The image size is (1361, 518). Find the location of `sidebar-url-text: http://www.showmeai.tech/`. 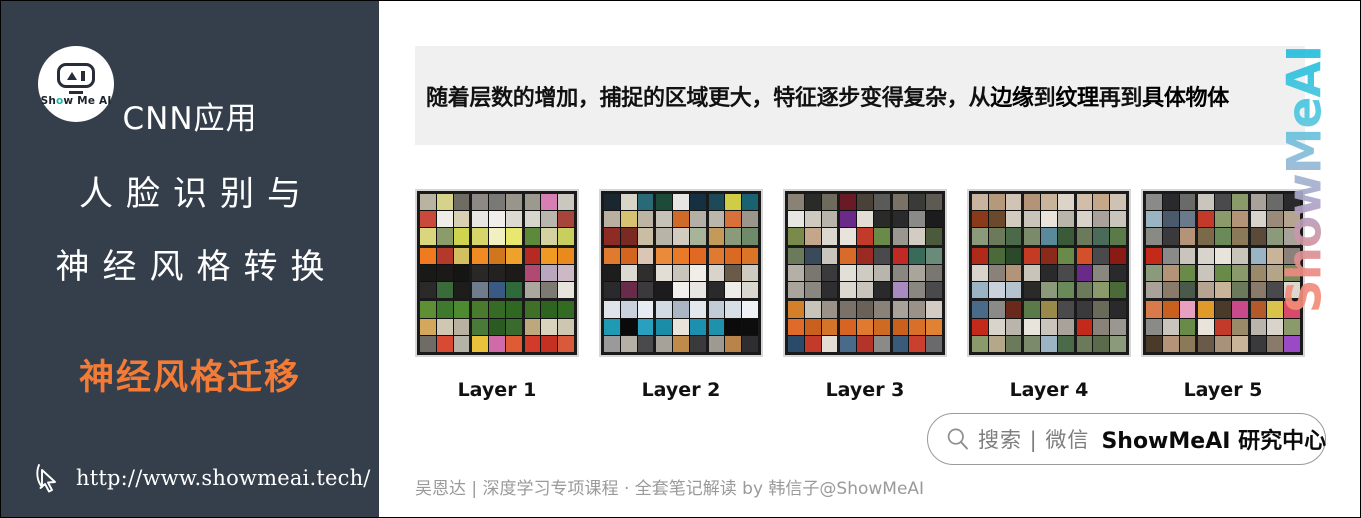

sidebar-url-text: http://www.showmeai.tech/ is located at coordinates (223, 478).